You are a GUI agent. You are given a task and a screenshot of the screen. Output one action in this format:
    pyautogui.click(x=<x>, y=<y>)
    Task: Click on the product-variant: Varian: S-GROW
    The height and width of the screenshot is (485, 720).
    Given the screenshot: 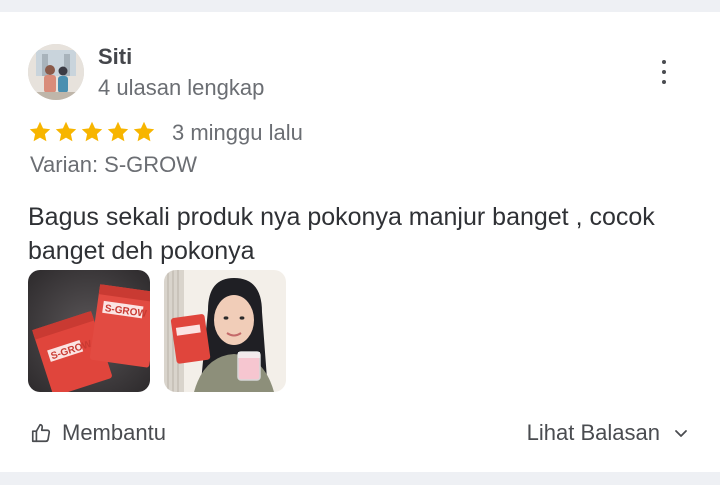 What is the action you would take?
    pyautogui.click(x=114, y=164)
    